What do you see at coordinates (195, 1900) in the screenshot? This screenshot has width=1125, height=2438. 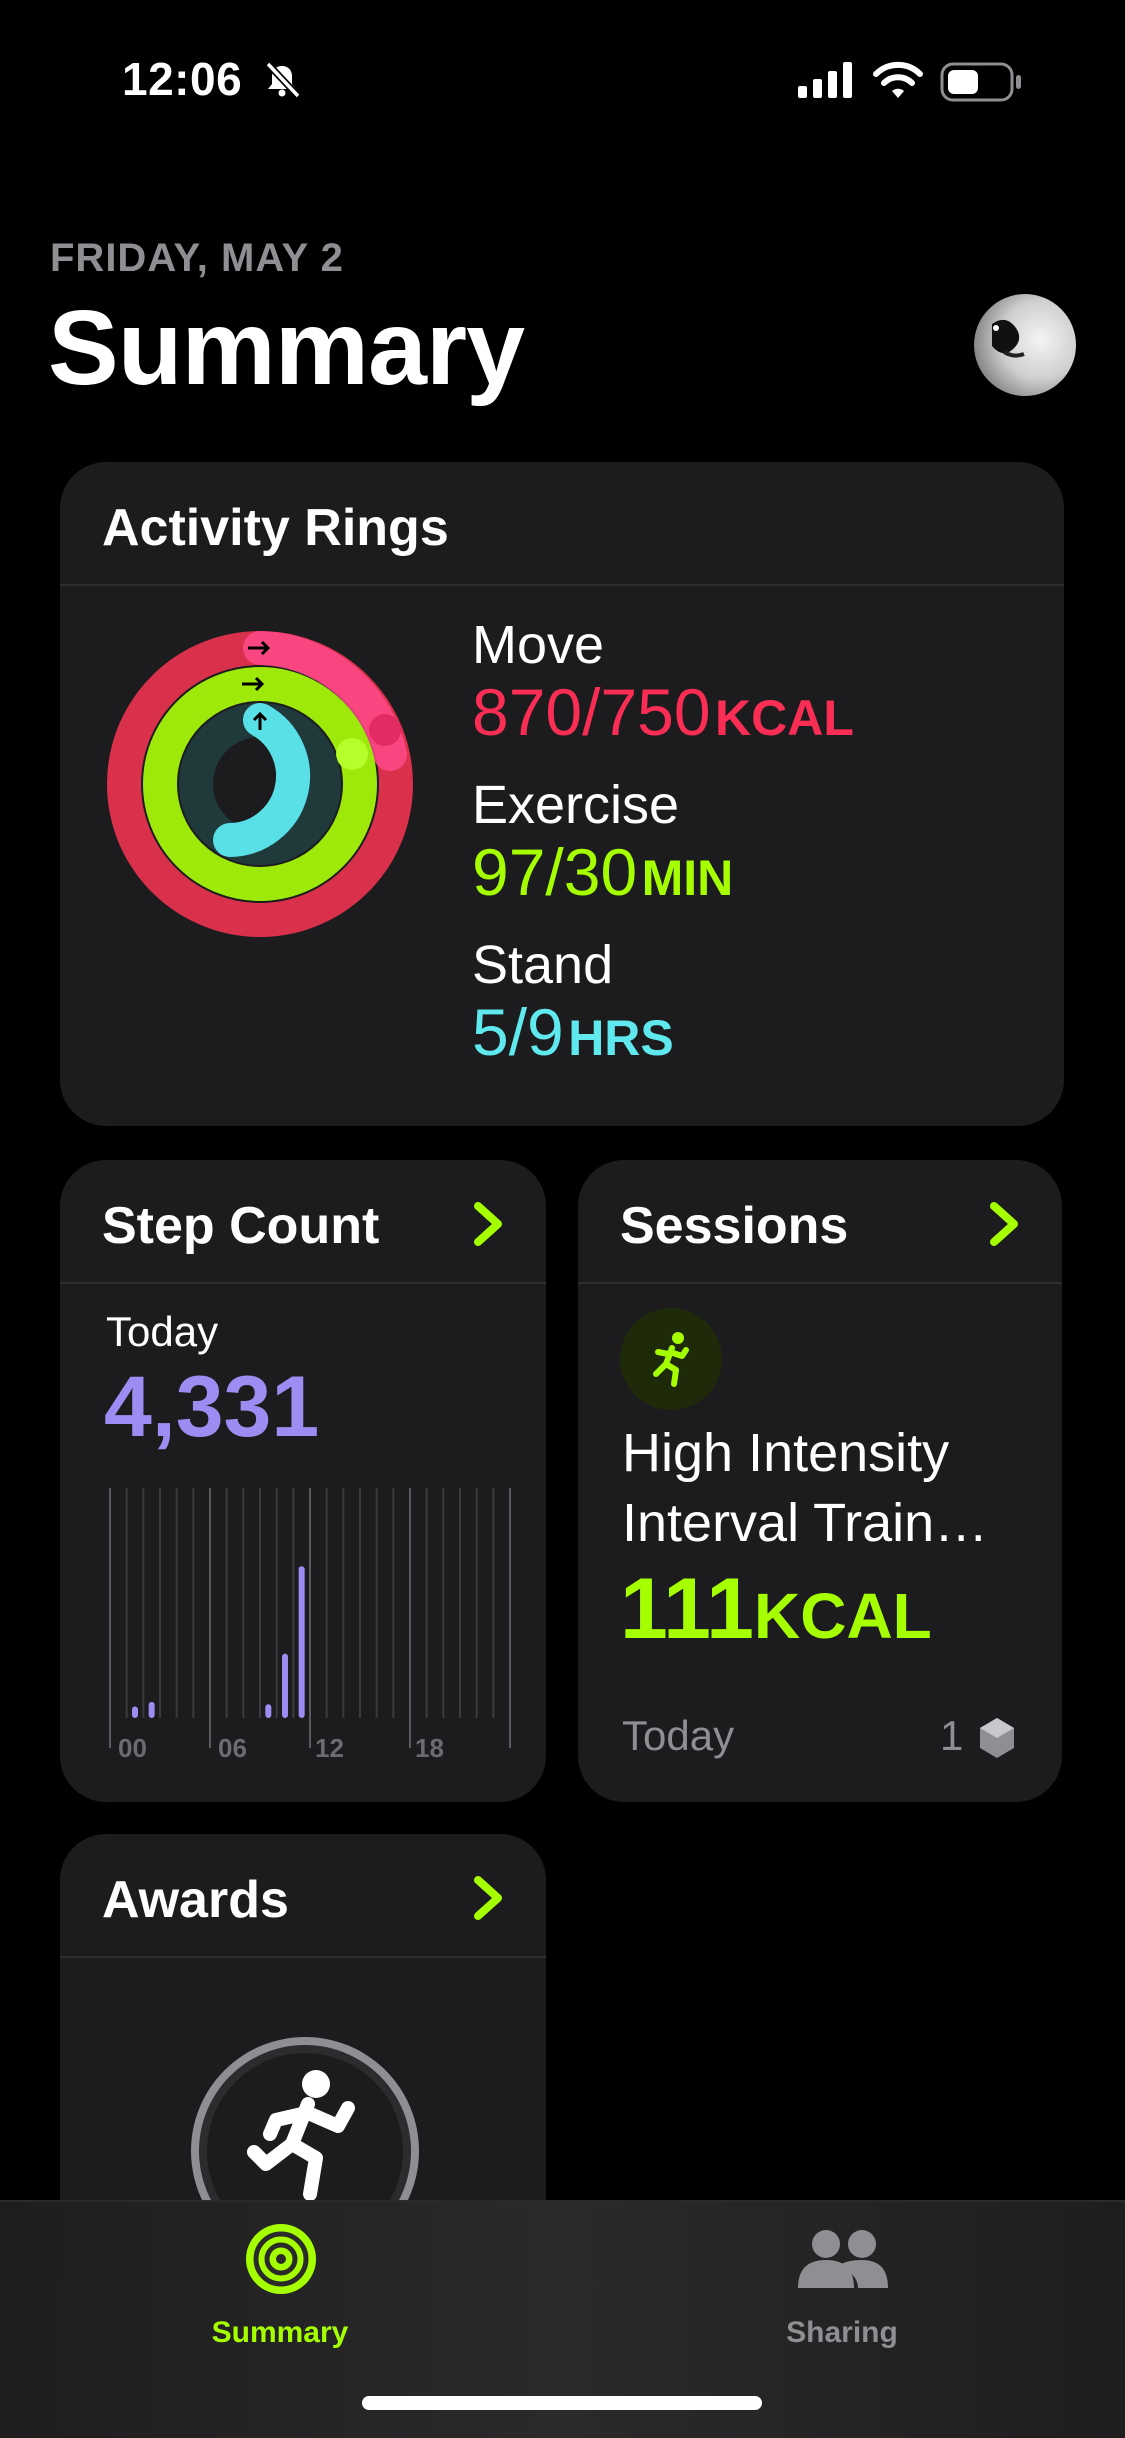 I see `awards-title: Awards` at bounding box center [195, 1900].